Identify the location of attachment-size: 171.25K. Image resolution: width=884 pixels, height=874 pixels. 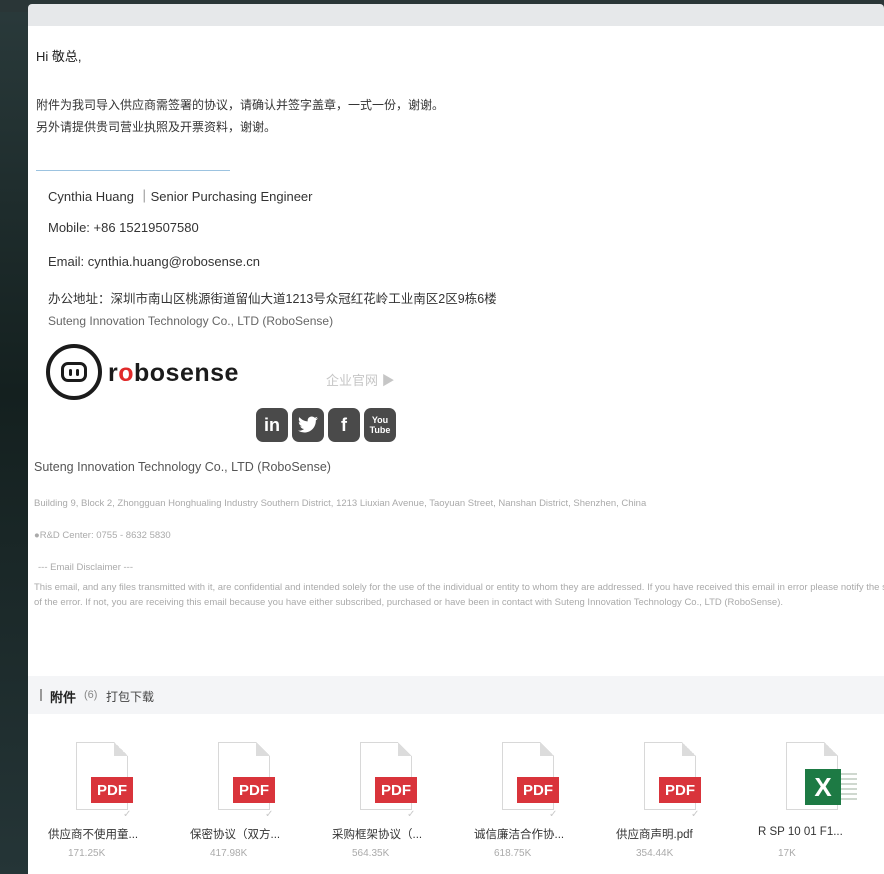
(87, 853).